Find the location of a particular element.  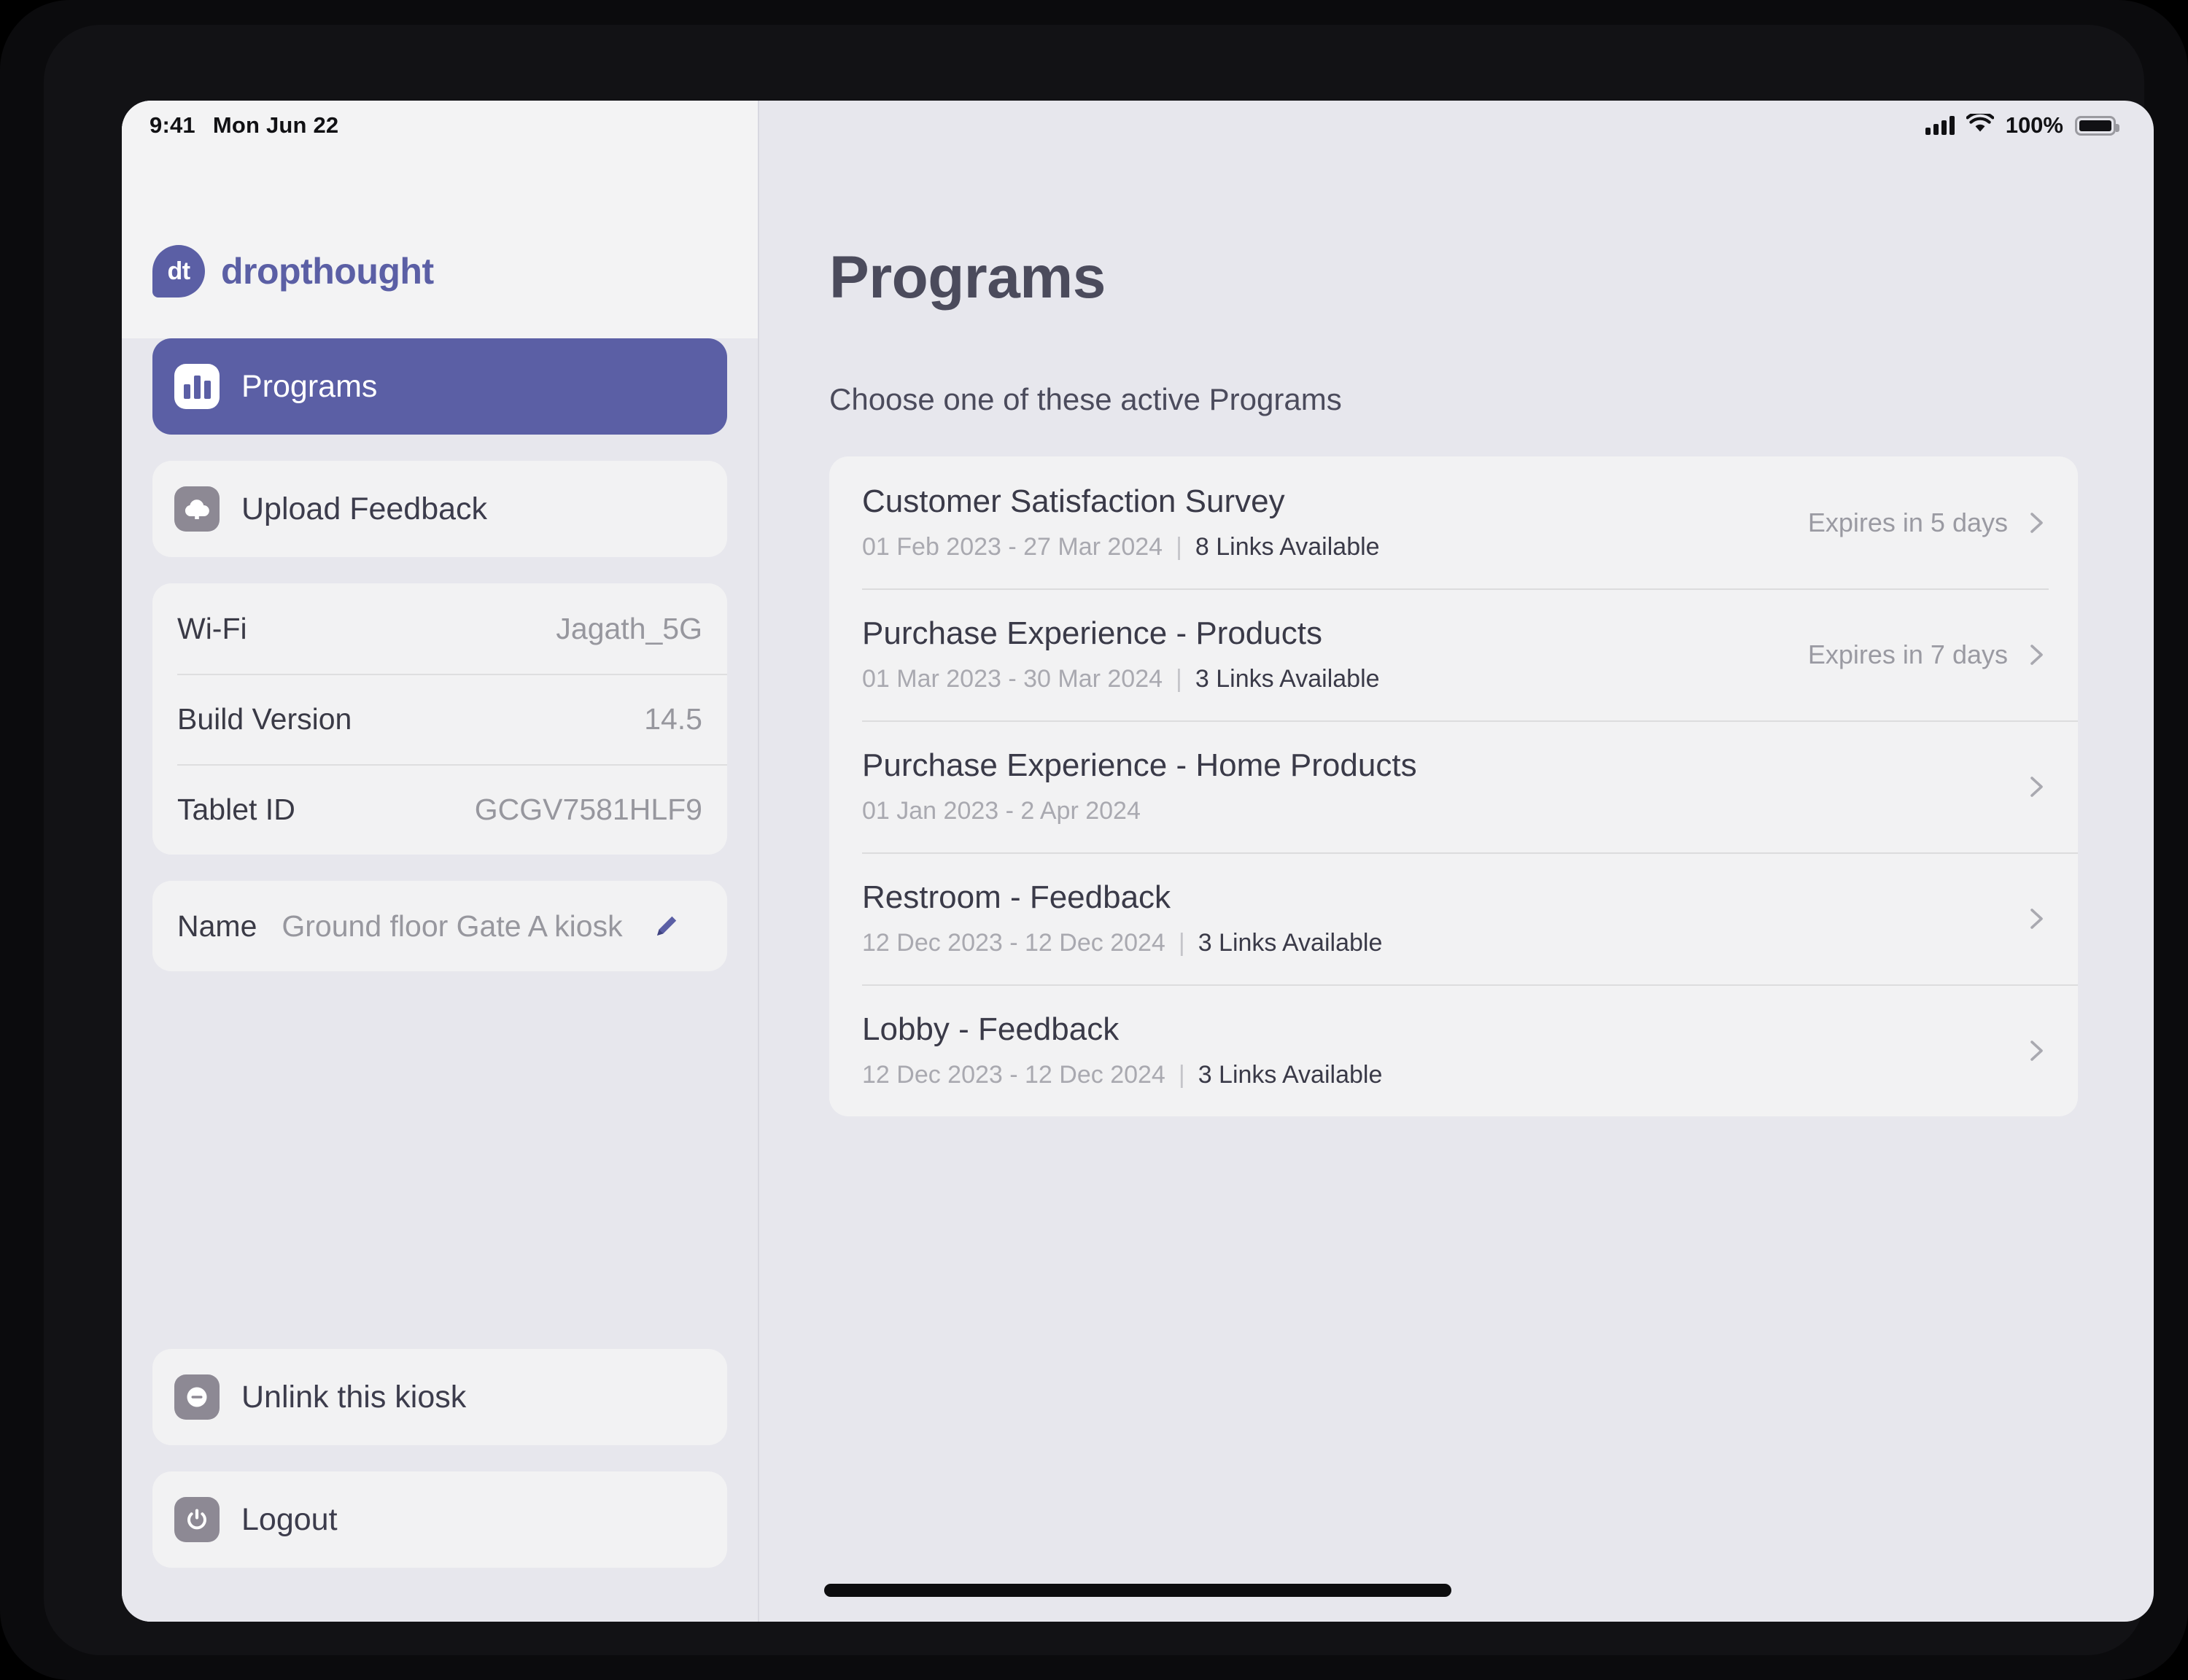

info-row-wifi-value: Jagath_5G is located at coordinates (629, 628).